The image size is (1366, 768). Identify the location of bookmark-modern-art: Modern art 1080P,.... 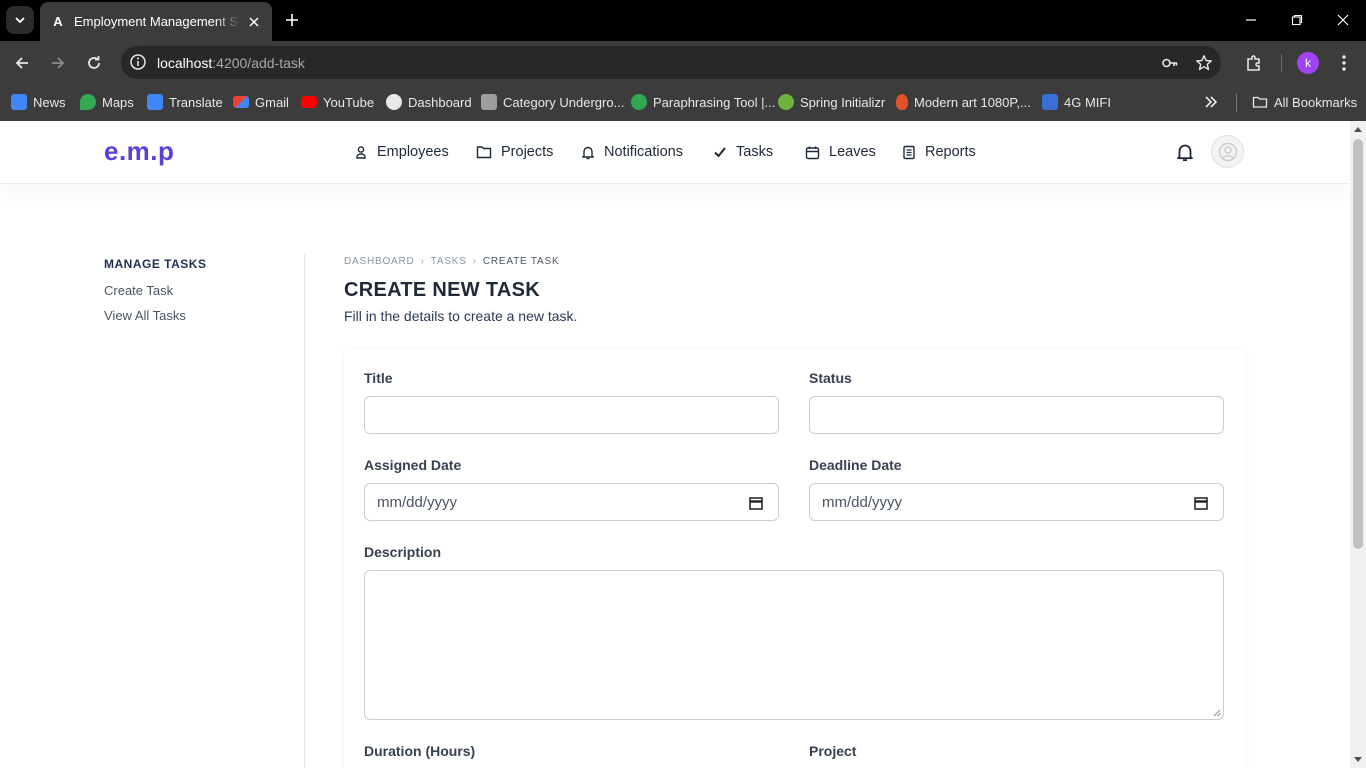
(963, 102).